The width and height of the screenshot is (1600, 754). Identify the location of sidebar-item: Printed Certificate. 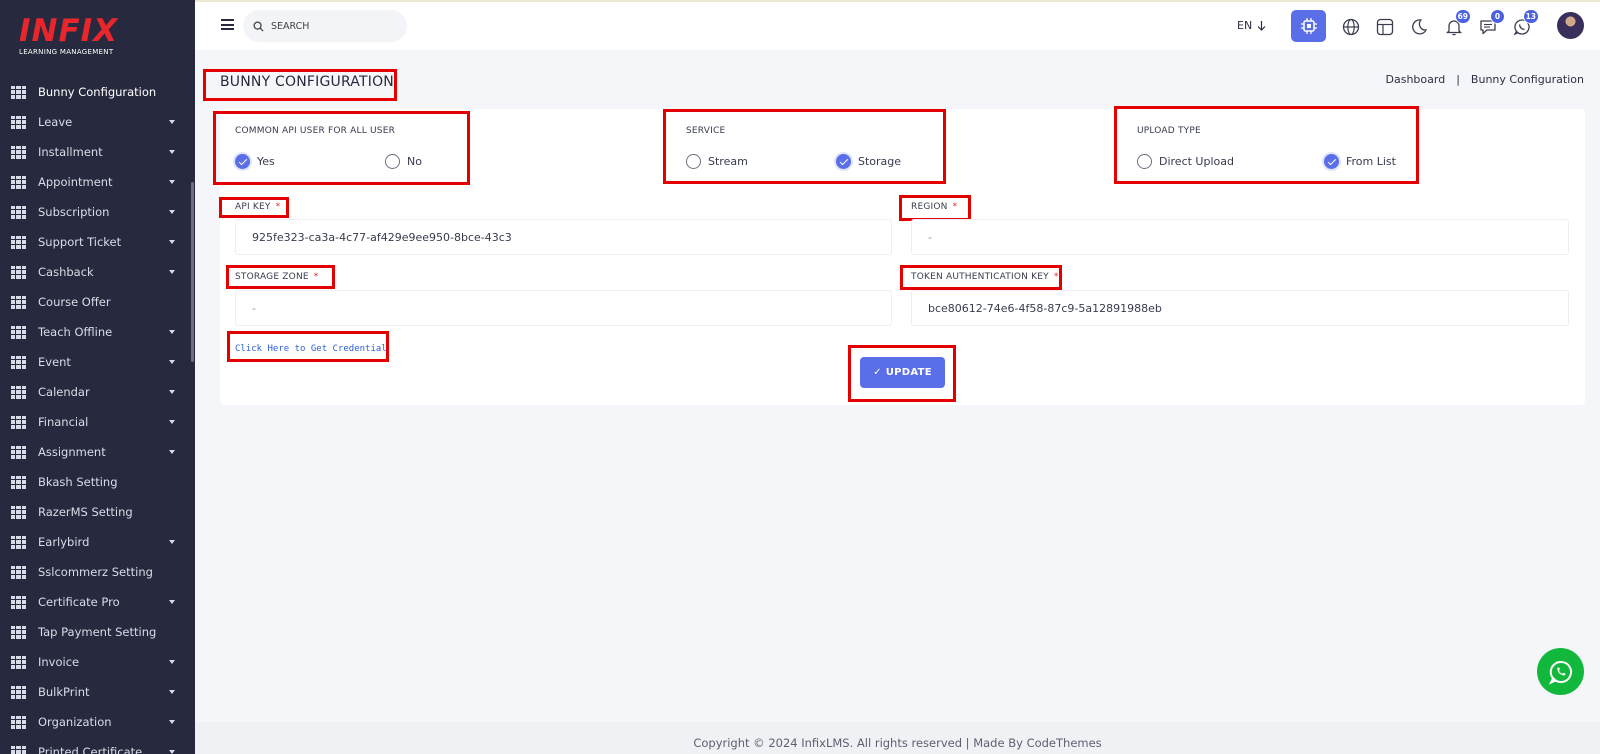
(97, 745).